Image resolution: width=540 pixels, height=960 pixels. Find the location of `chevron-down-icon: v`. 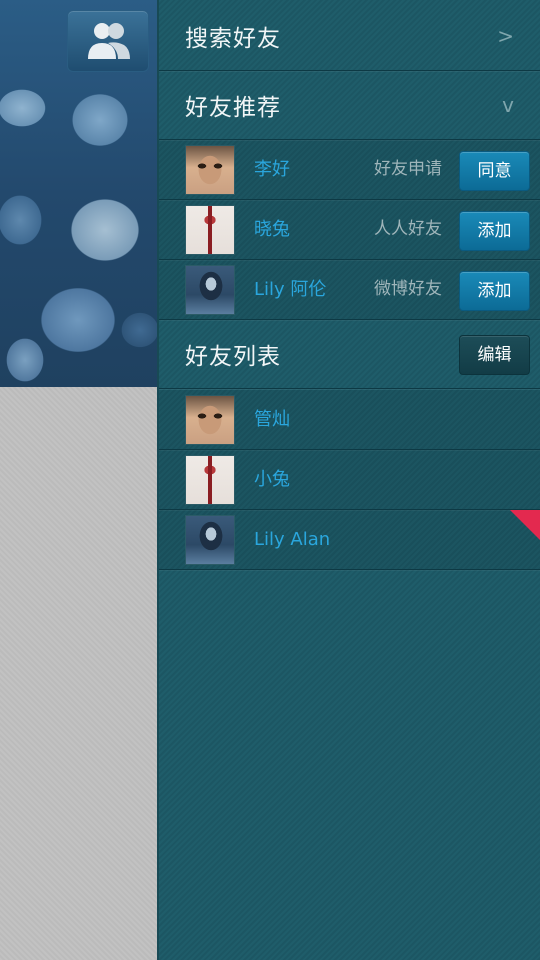

chevron-down-icon: v is located at coordinates (508, 105).